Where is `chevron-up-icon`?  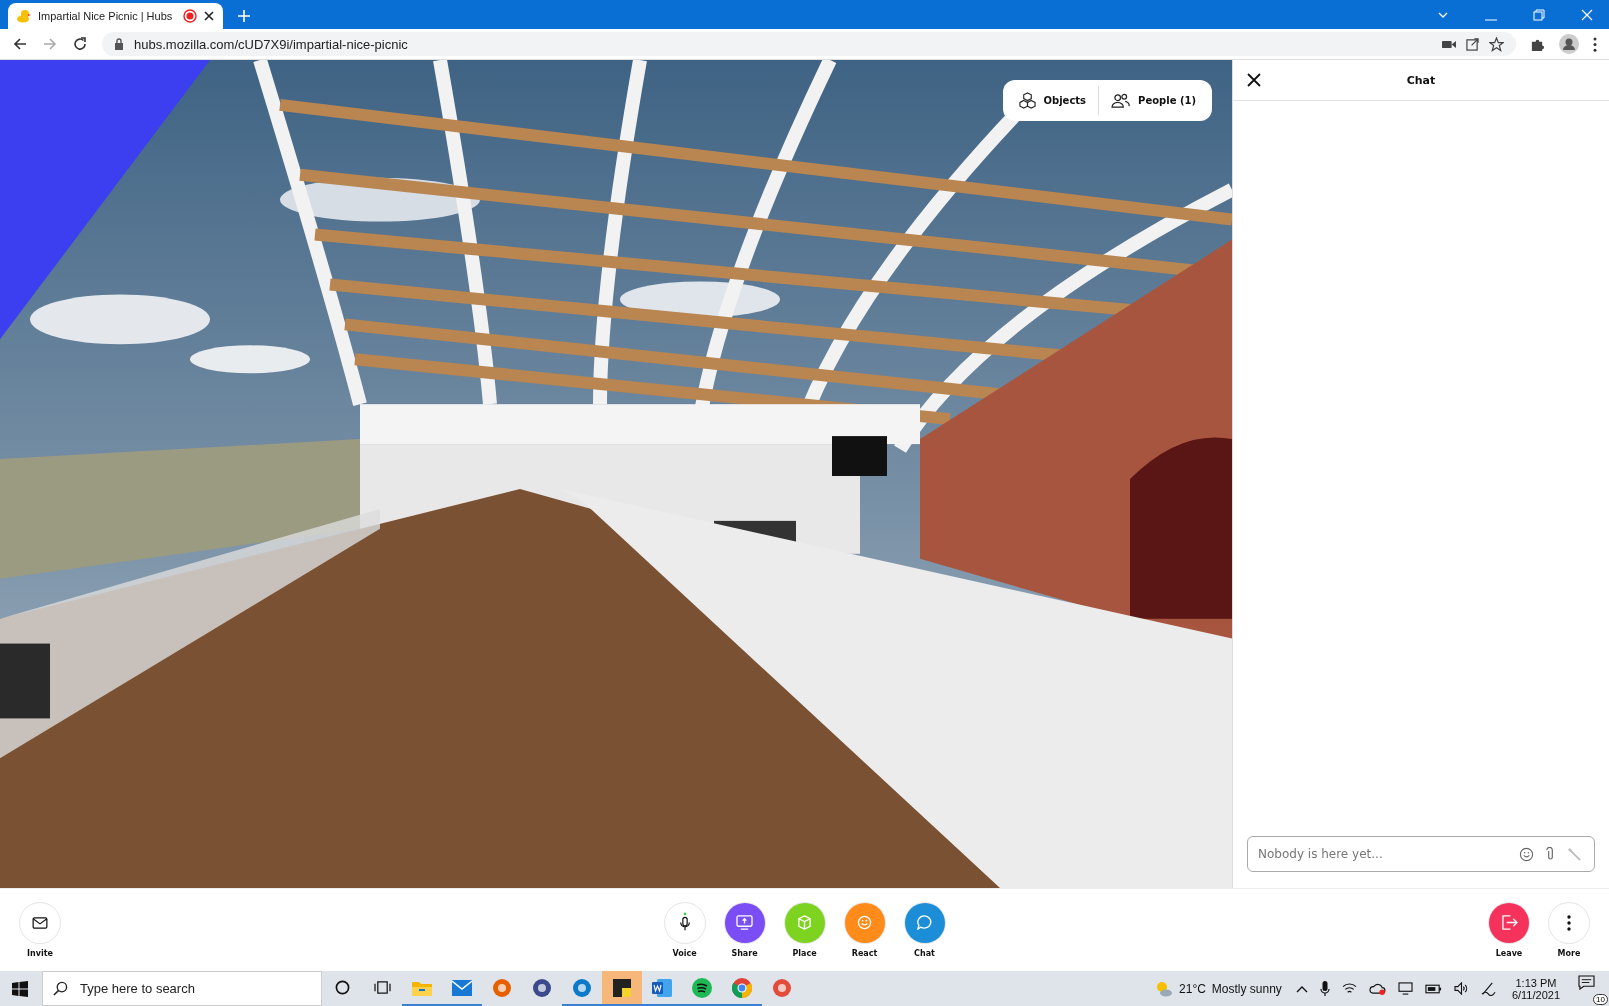
chevron-up-icon is located at coordinates (1301, 988).